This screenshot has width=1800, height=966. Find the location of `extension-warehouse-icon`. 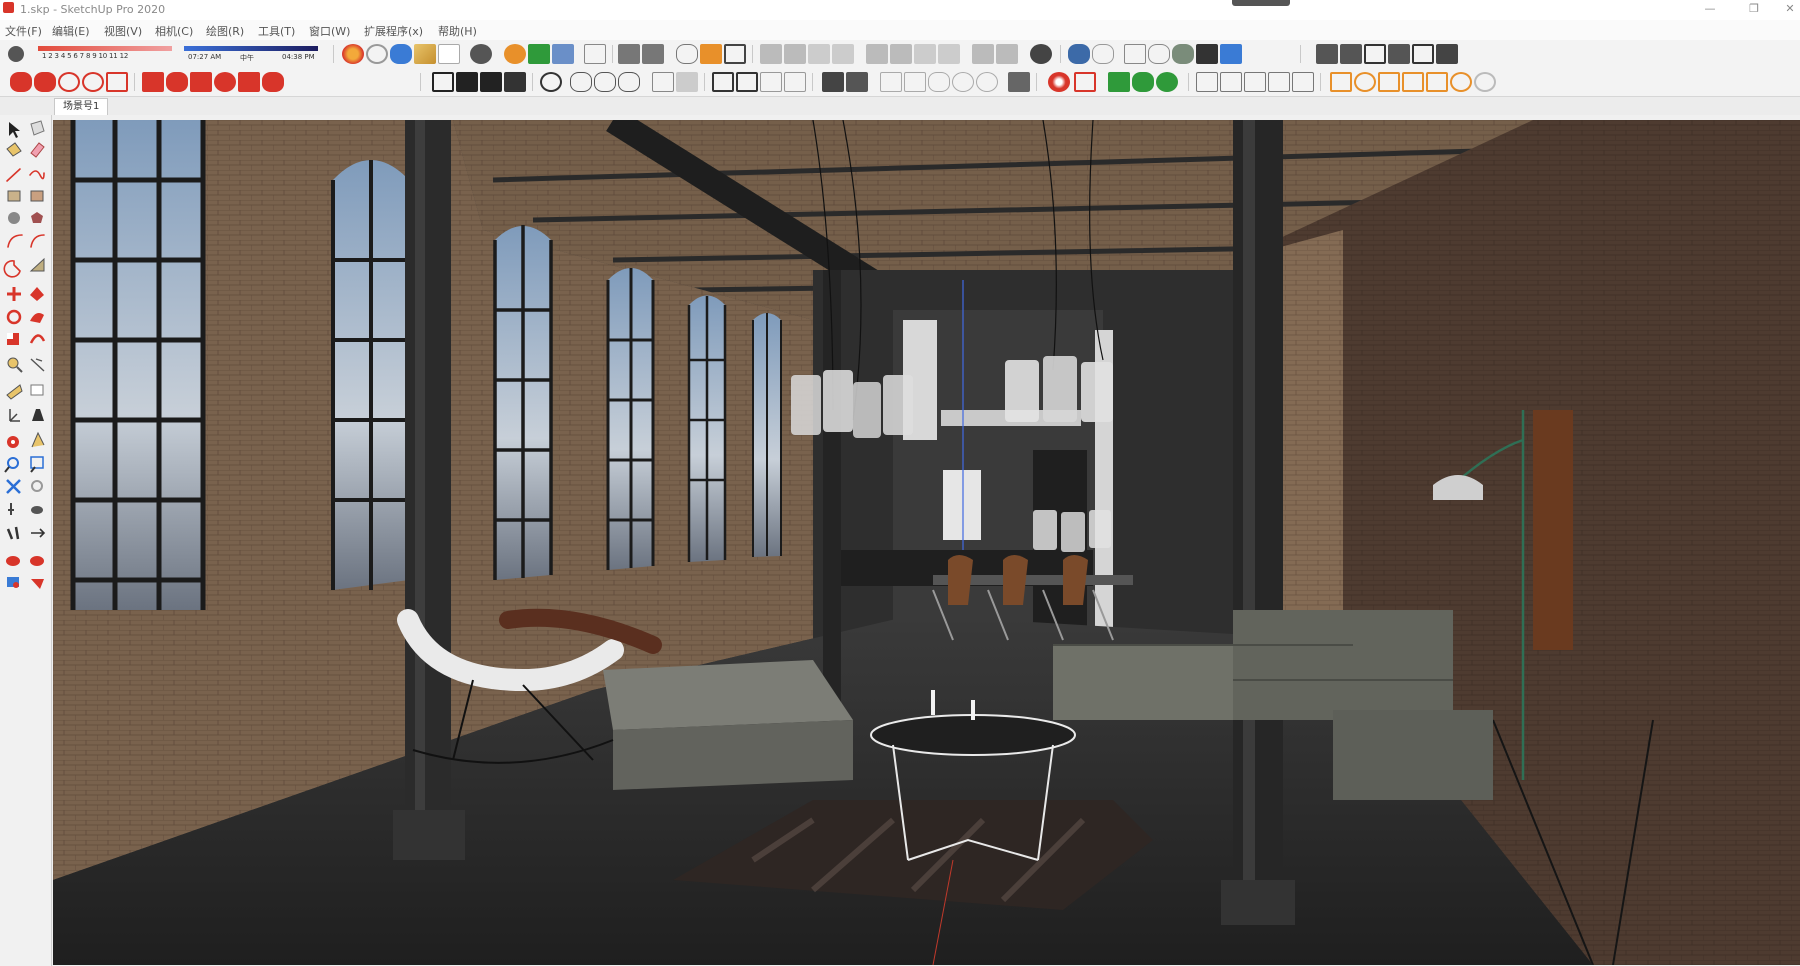

extension-warehouse-icon is located at coordinates (353, 54).